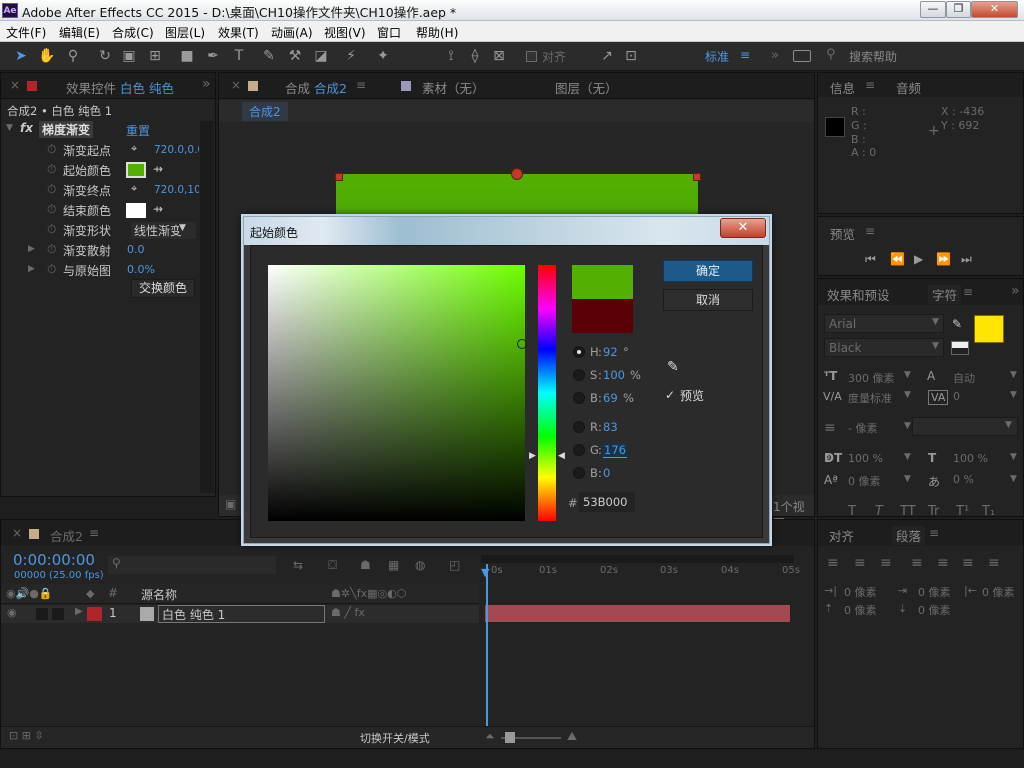 The height and width of the screenshot is (768, 1024). Describe the element at coordinates (717, 56) in the screenshot. I see `workspace-selector: 标准` at that location.